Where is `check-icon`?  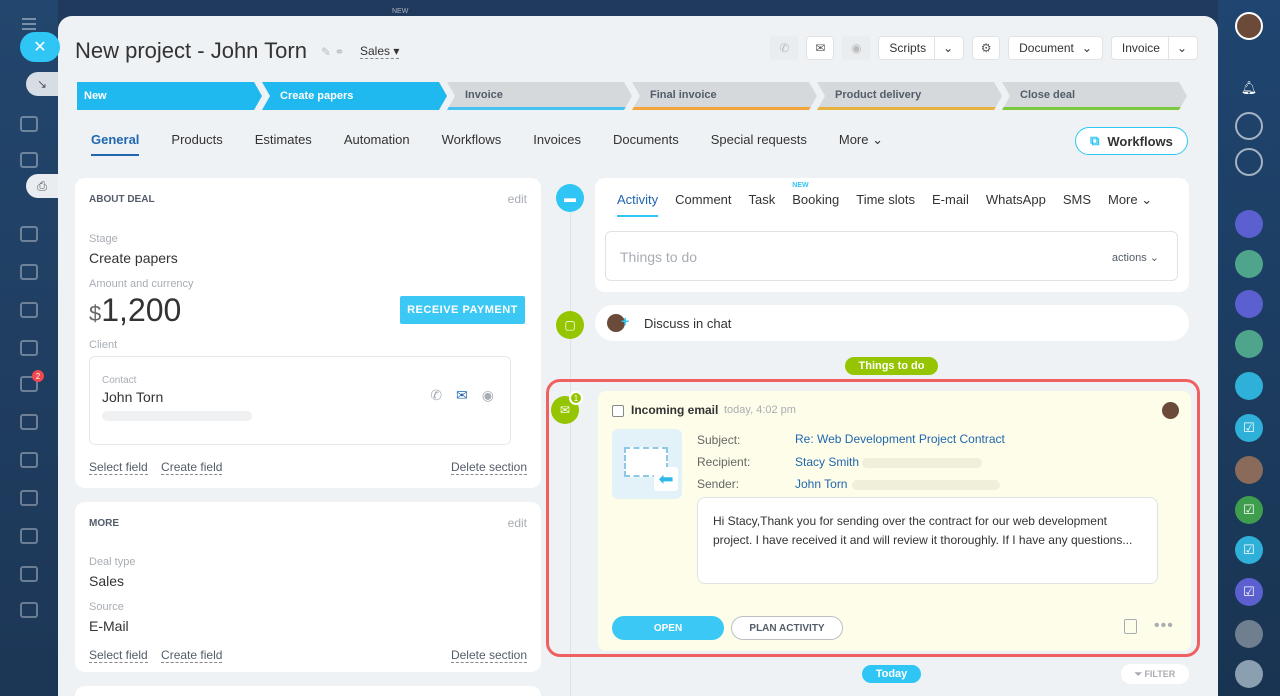
check-icon is located at coordinates (29, 460).